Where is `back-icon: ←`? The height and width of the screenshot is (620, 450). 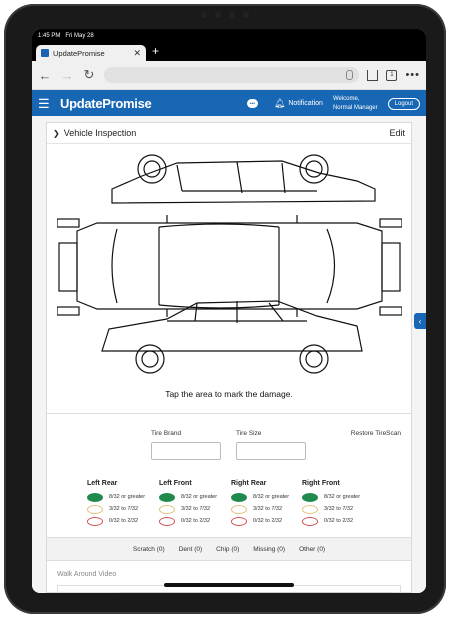 back-icon: ← is located at coordinates (45, 75).